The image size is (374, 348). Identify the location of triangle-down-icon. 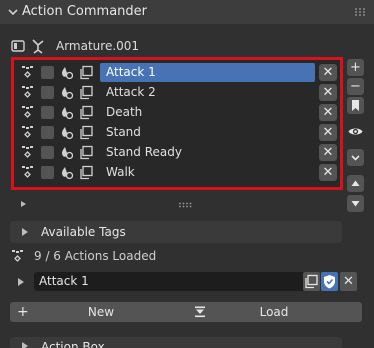
(355, 204).